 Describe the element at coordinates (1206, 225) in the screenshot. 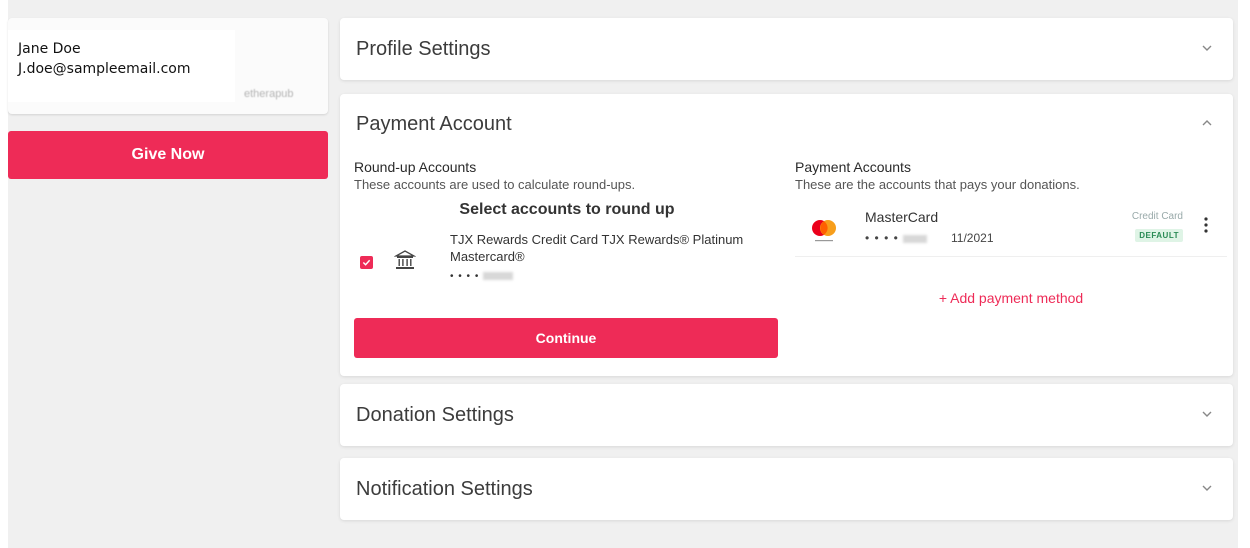

I see `kebab-menu-icon` at that location.